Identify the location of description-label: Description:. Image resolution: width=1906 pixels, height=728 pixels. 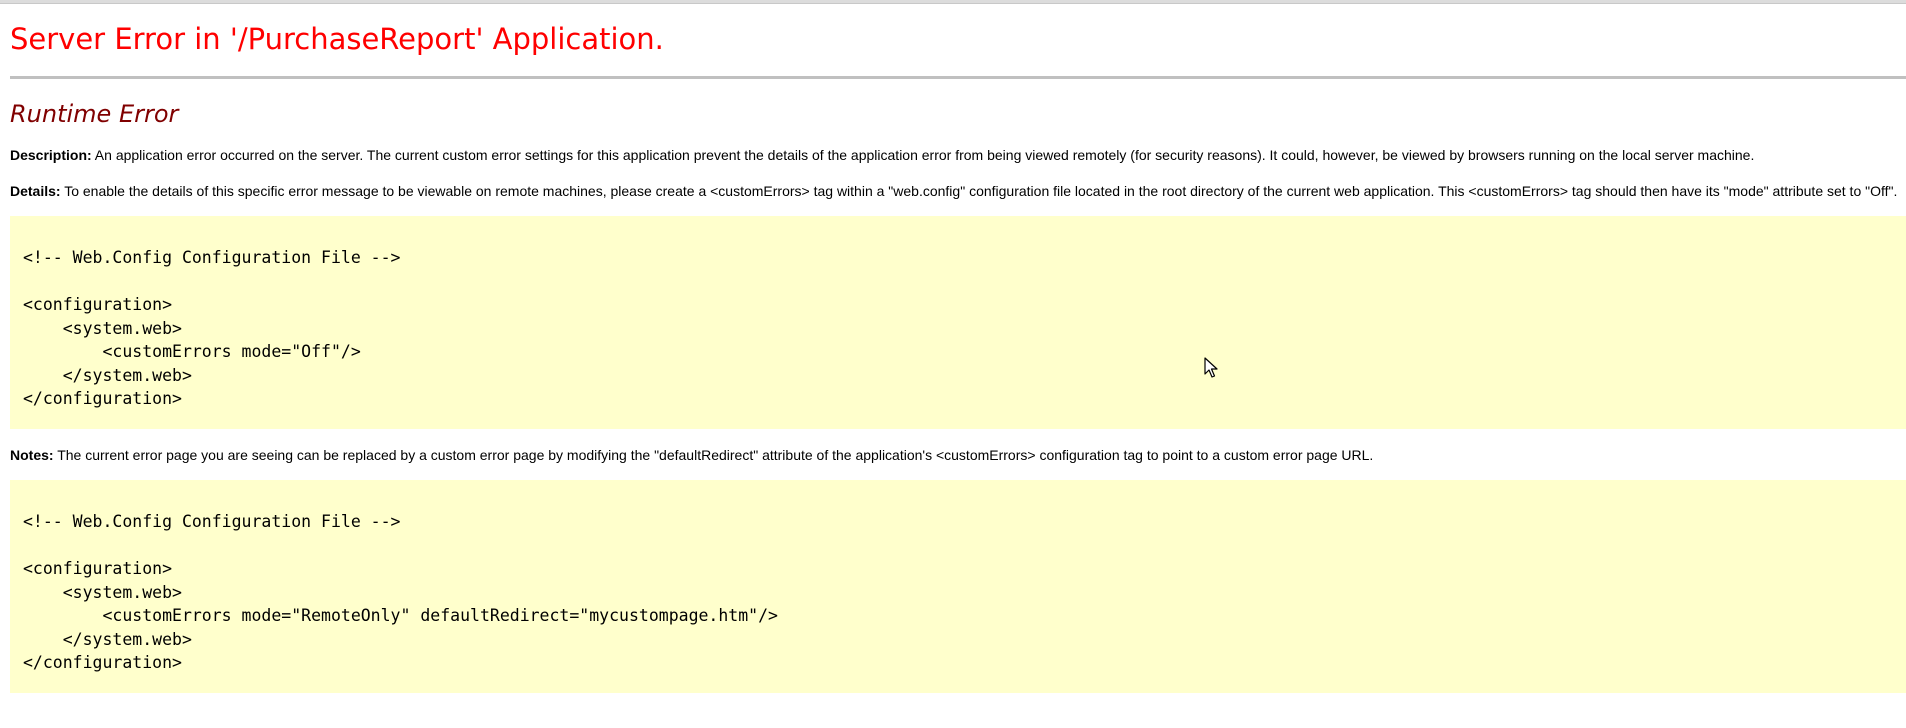
(51, 155).